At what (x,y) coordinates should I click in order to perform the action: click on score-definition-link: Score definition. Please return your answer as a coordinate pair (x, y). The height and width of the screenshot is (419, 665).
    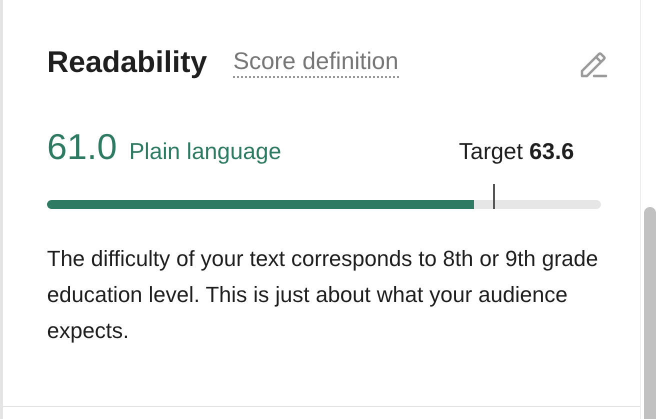
    Looking at the image, I should click on (315, 63).